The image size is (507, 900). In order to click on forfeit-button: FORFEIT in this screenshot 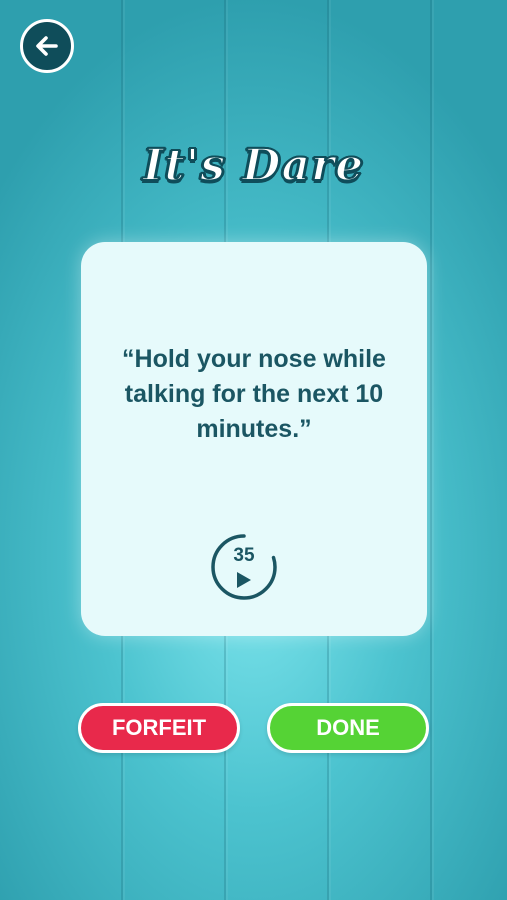, I will do `click(159, 728)`.